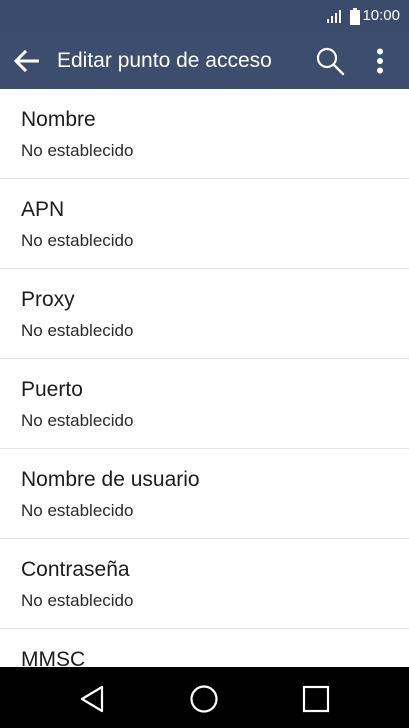  I want to click on nav-home-circle-icon, so click(204, 699).